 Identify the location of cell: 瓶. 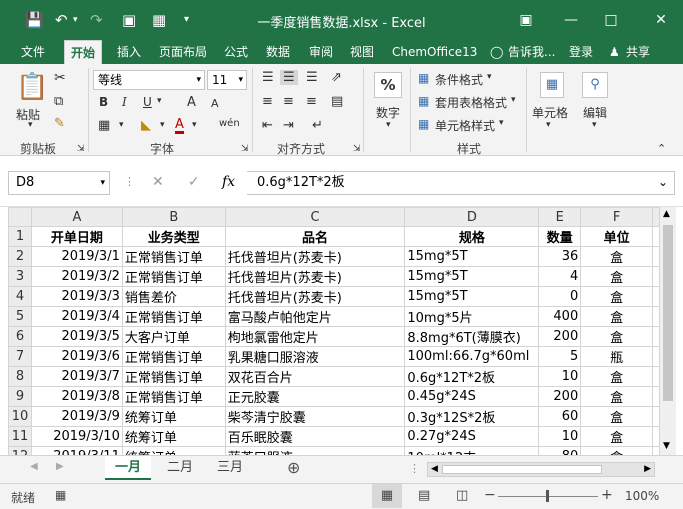
(616, 356).